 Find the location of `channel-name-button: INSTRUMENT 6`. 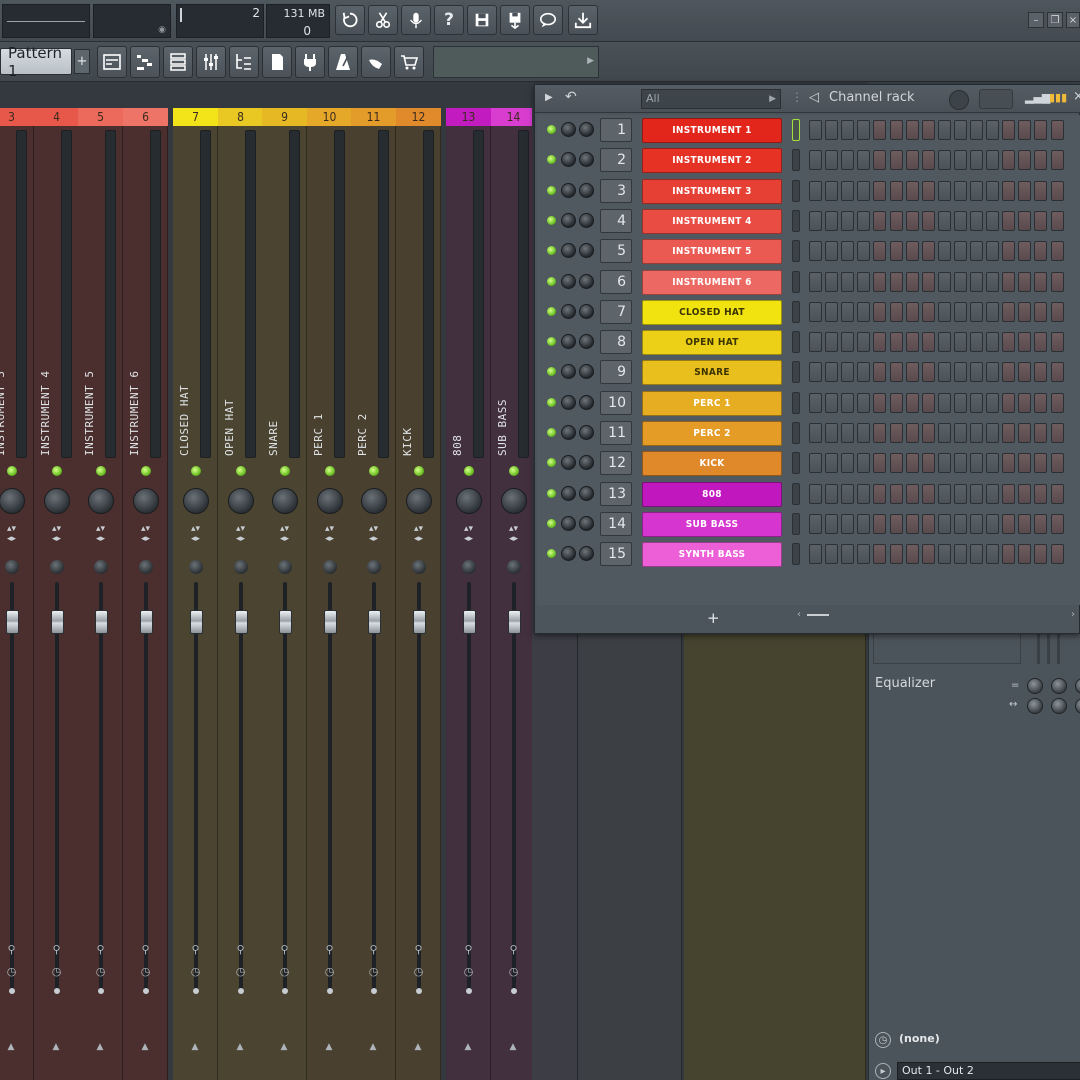

channel-name-button: INSTRUMENT 6 is located at coordinates (712, 282).